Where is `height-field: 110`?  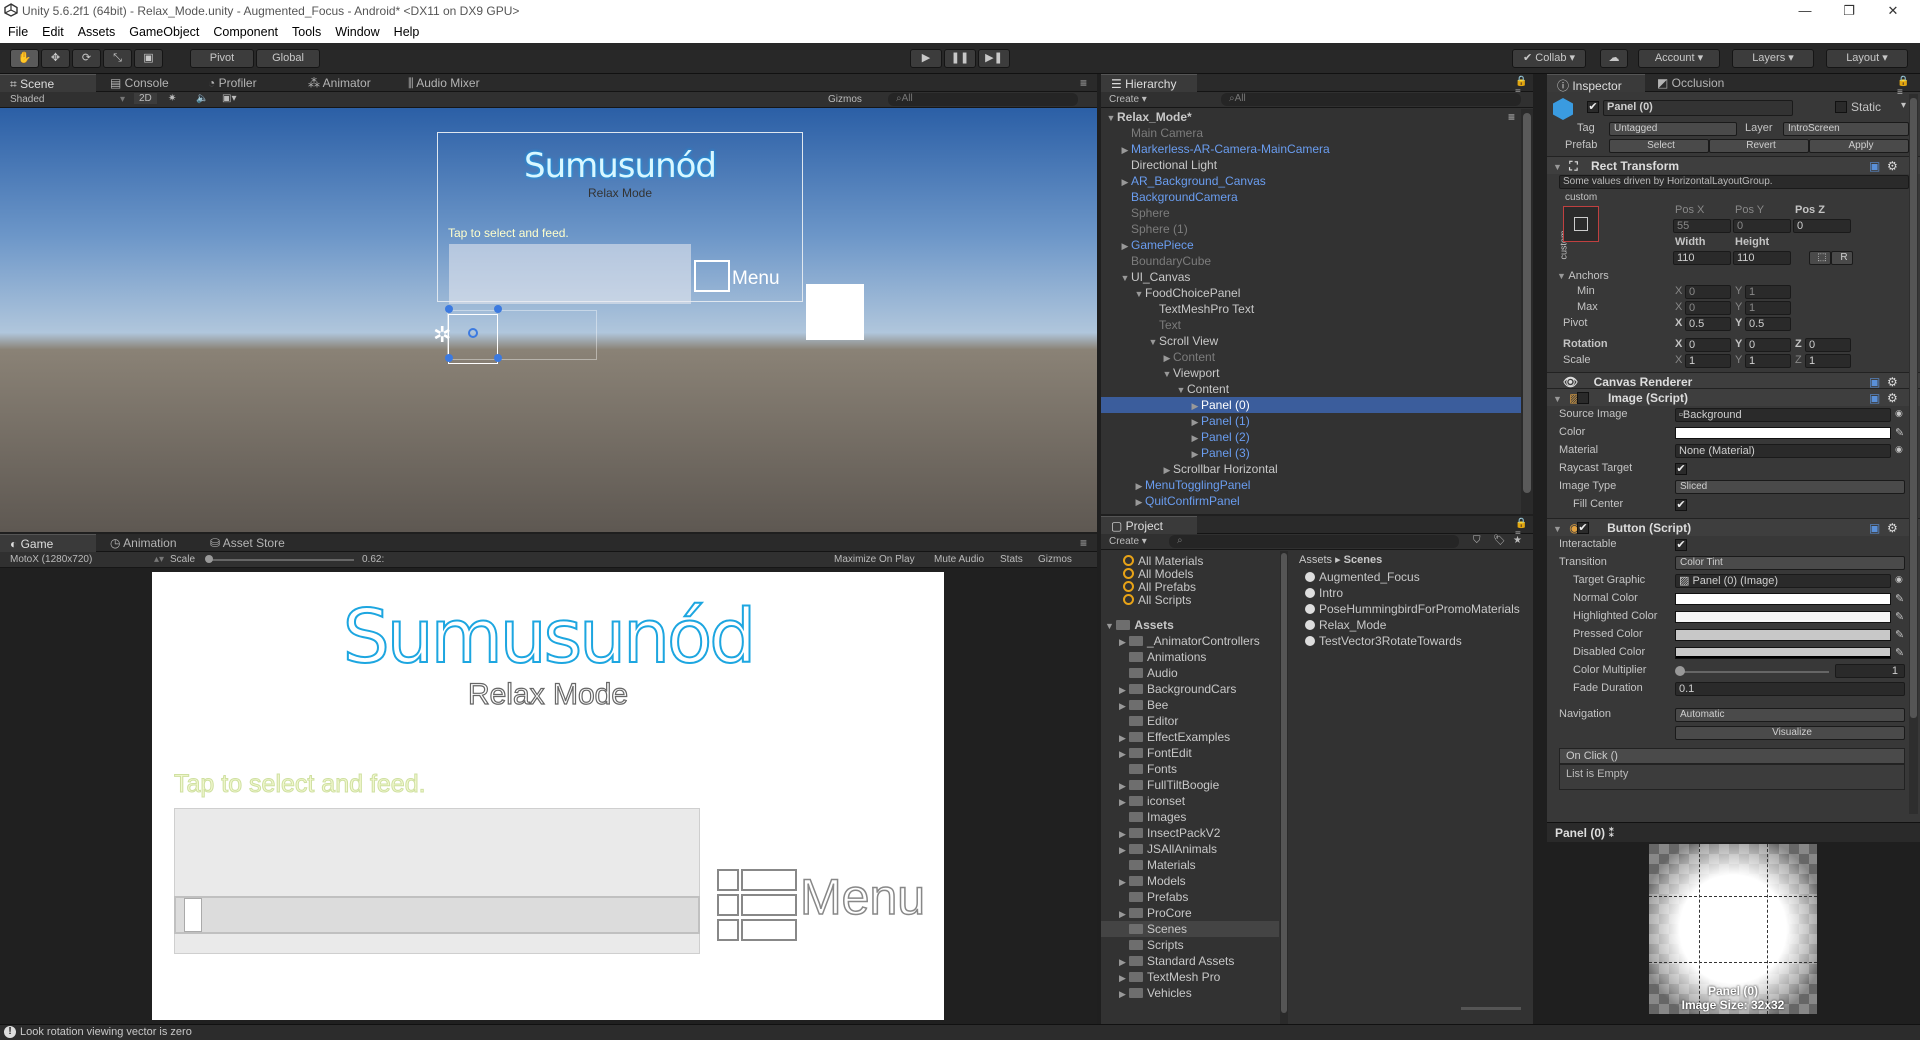 height-field: 110 is located at coordinates (1762, 258).